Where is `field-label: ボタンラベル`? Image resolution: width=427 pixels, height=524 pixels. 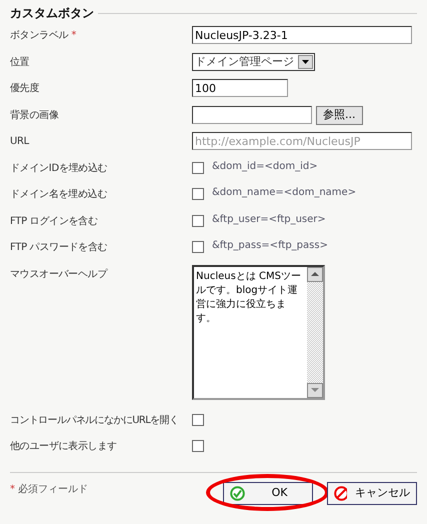 field-label: ボタンラベル is located at coordinates (39, 36).